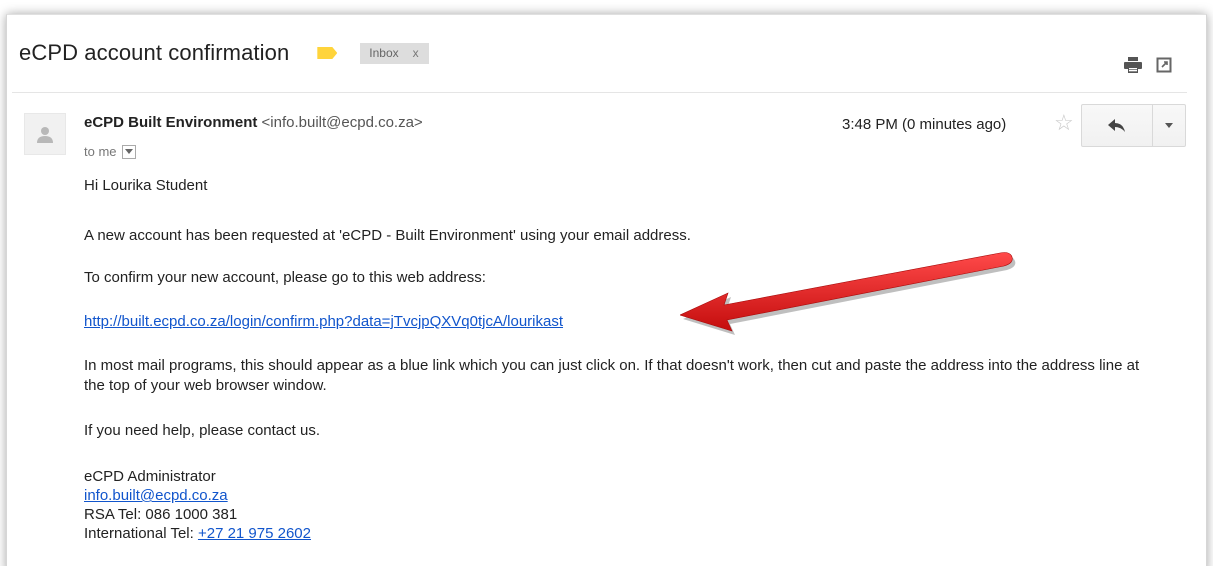  What do you see at coordinates (327, 53) in the screenshot?
I see `label-tag-icon` at bounding box center [327, 53].